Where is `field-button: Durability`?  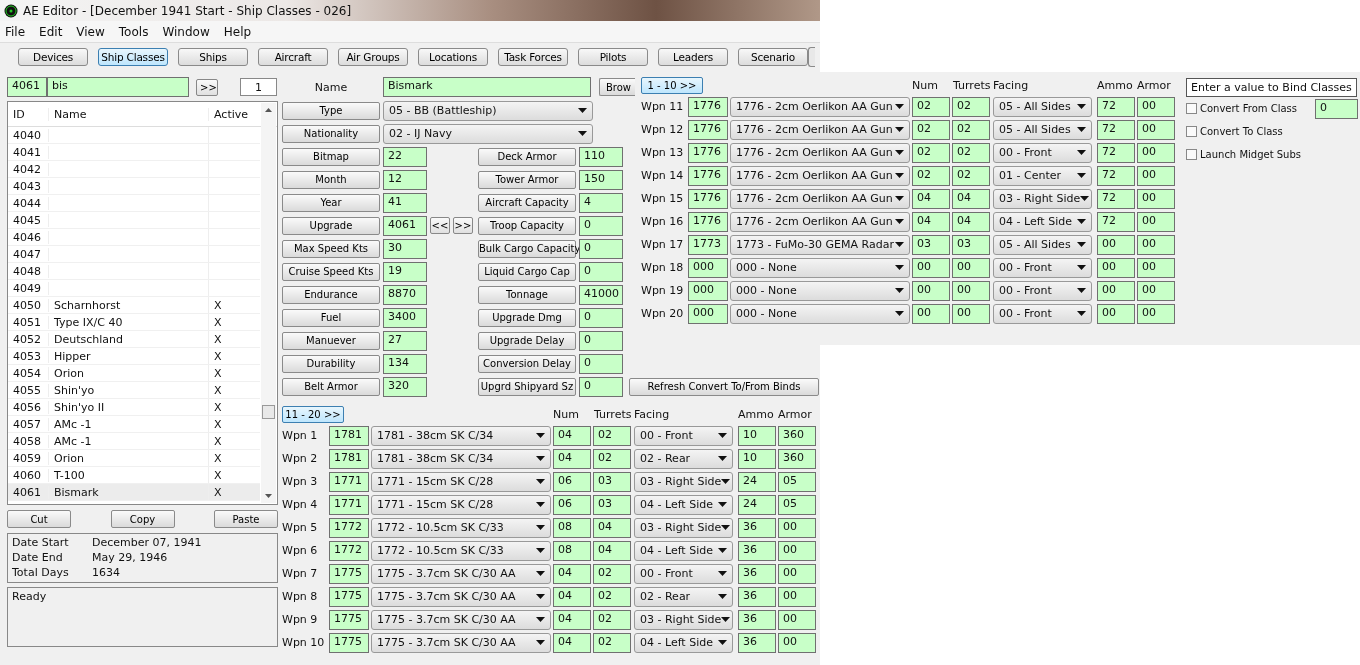 field-button: Durability is located at coordinates (331, 363).